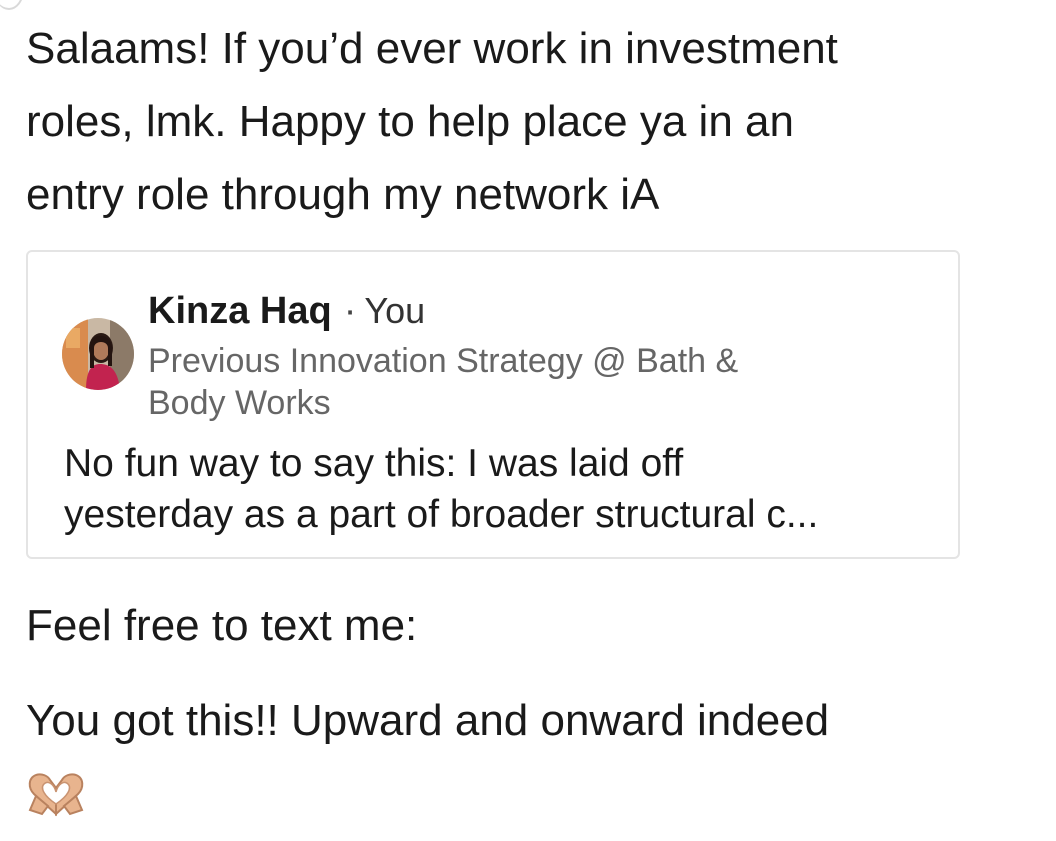  I want to click on excerpt-line: No fun way to say this: I was laid off, so click(374, 463).